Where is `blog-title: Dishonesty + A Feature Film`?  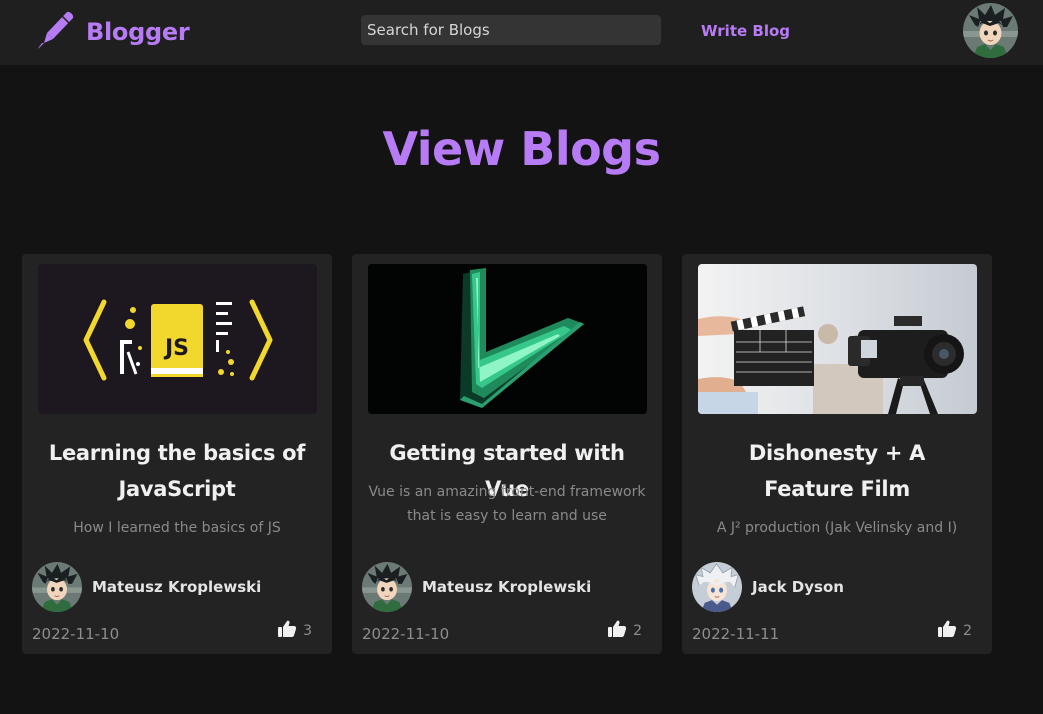 blog-title: Dishonesty + A Feature Film is located at coordinates (837, 471).